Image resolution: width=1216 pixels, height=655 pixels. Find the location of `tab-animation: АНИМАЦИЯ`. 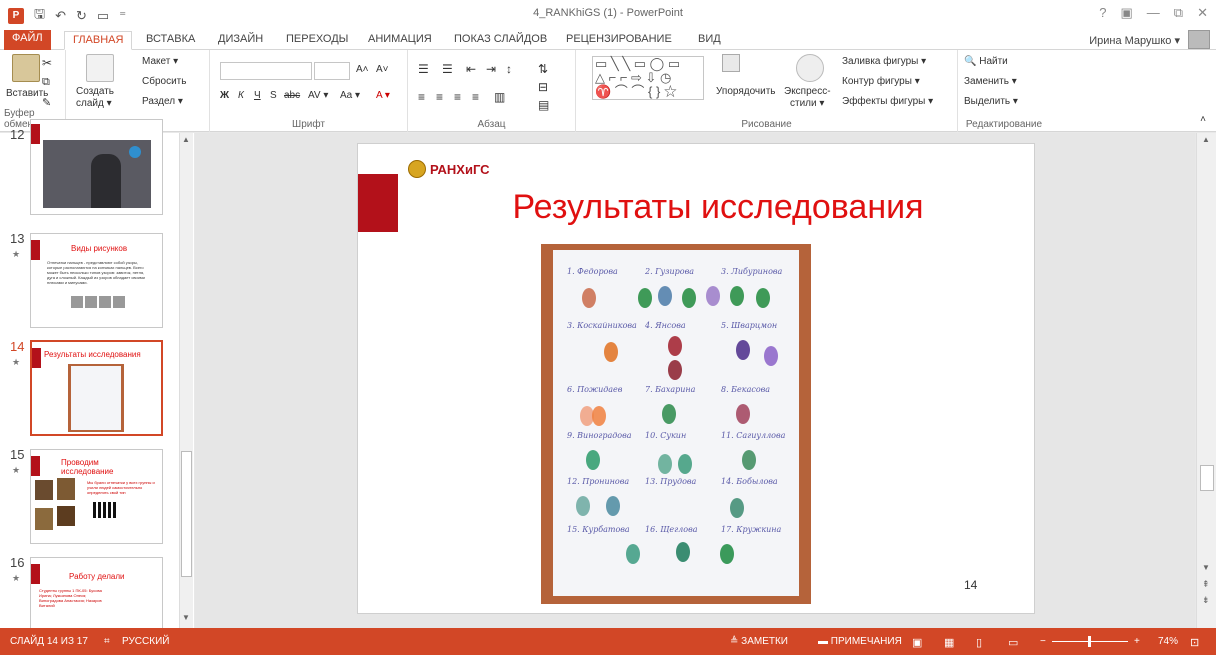

tab-animation: АНИМАЦИЯ is located at coordinates (400, 40).